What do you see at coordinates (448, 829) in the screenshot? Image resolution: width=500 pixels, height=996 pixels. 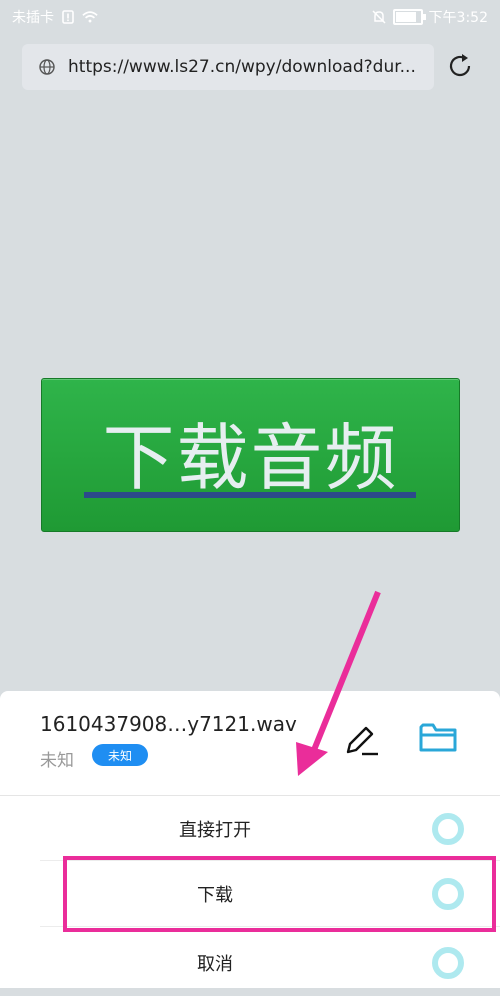 I see `radio-open-directly` at bounding box center [448, 829].